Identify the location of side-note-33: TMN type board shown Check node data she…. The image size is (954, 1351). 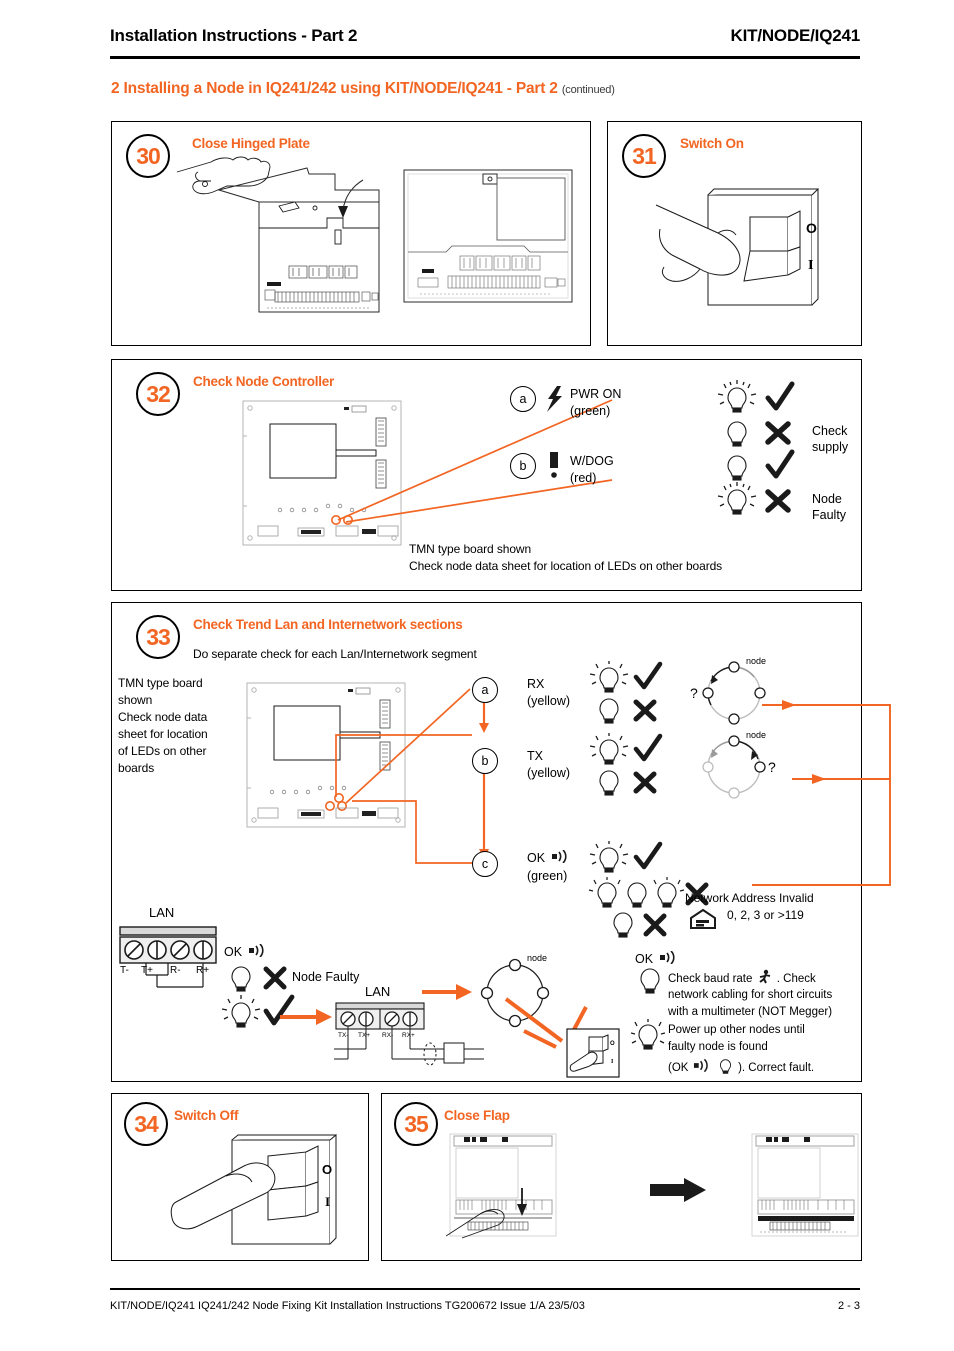
(173, 726).